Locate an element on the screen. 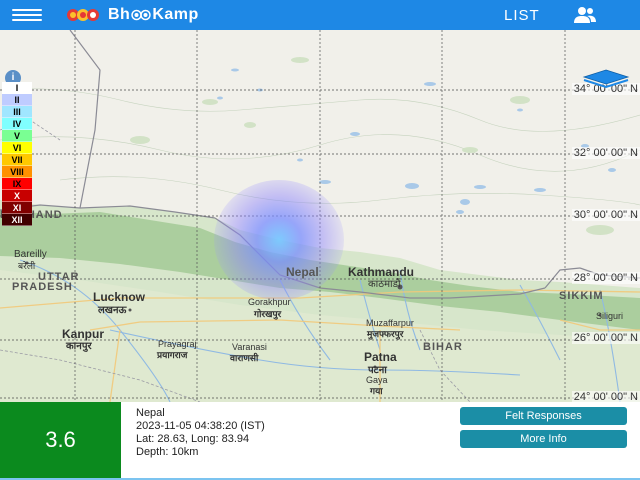 The image size is (640, 480). intensity-legend-item: IX is located at coordinates (17, 184).